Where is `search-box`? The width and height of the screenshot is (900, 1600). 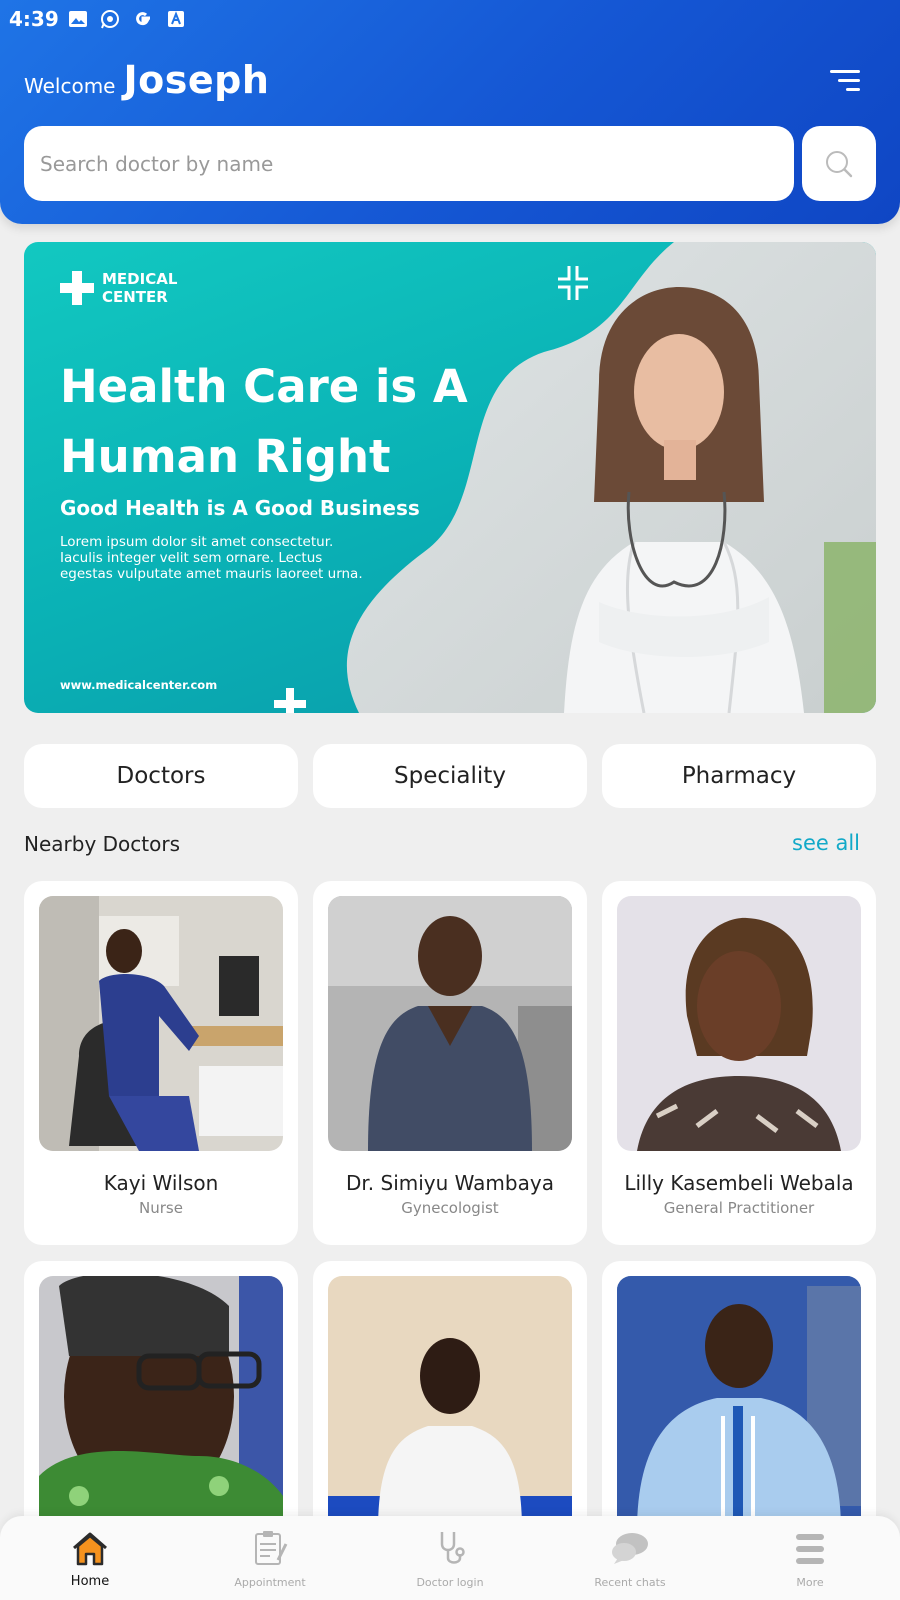
search-box is located at coordinates (409, 163).